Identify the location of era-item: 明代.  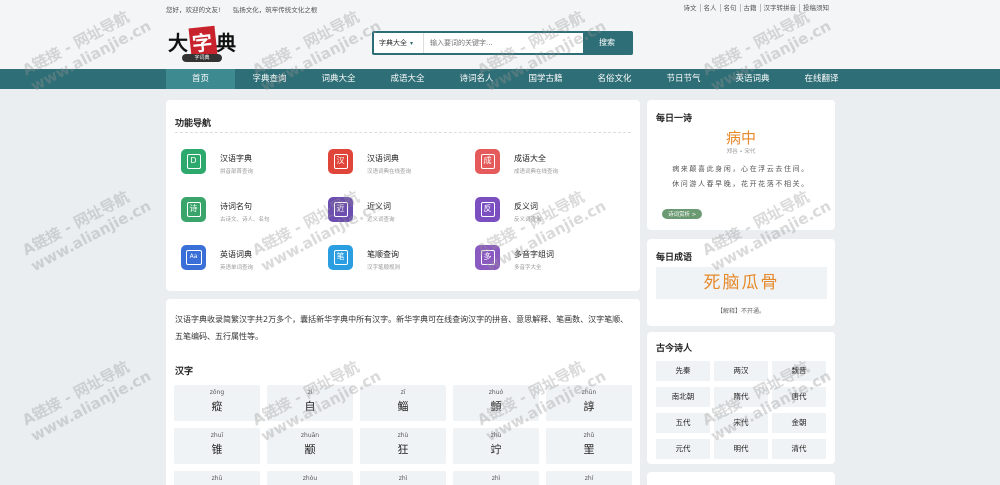
(741, 449).